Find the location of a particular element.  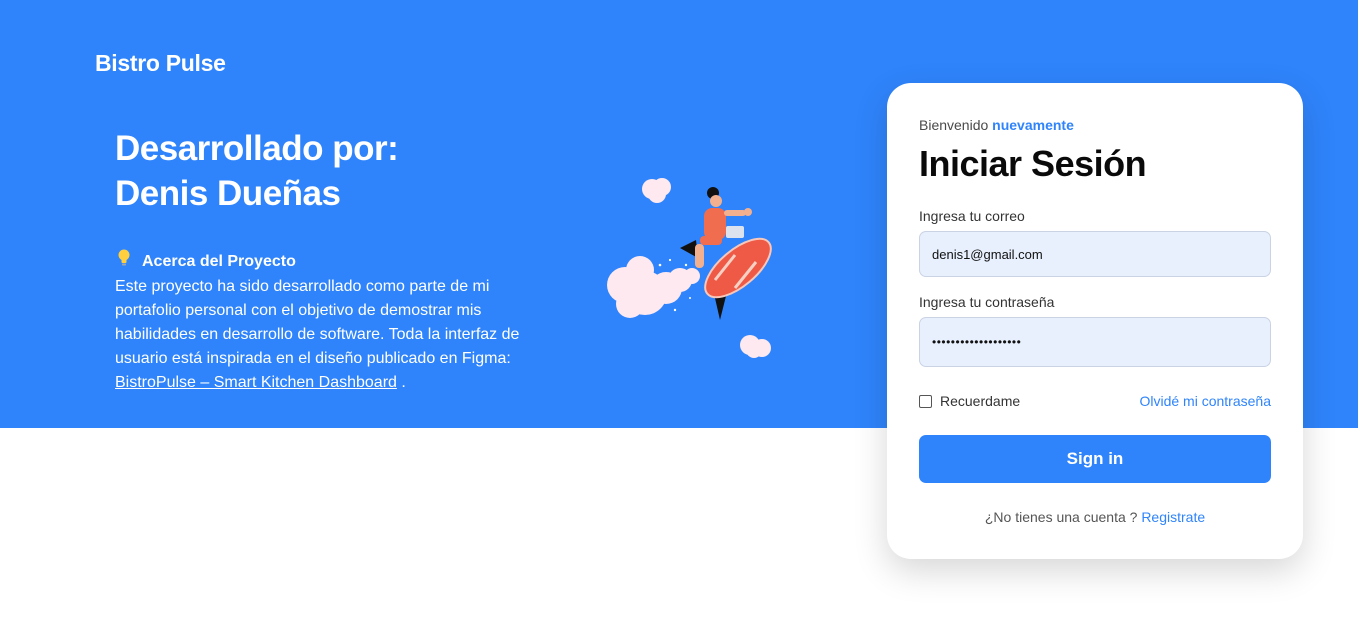

login-title: Iniciar Sesión is located at coordinates (1033, 163).